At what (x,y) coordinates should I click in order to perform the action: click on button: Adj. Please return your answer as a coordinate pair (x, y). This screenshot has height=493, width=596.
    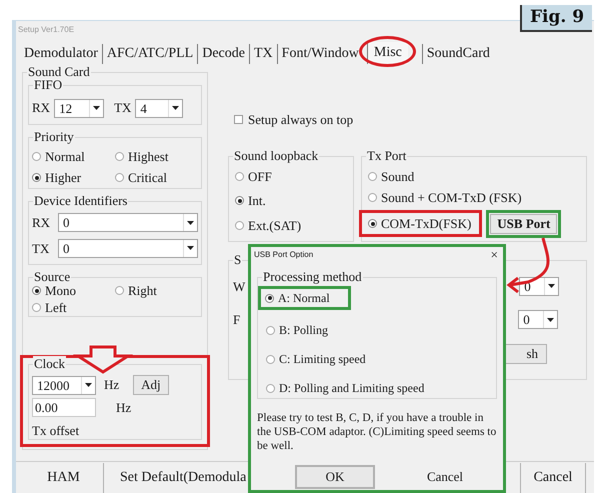
    Looking at the image, I should click on (151, 385).